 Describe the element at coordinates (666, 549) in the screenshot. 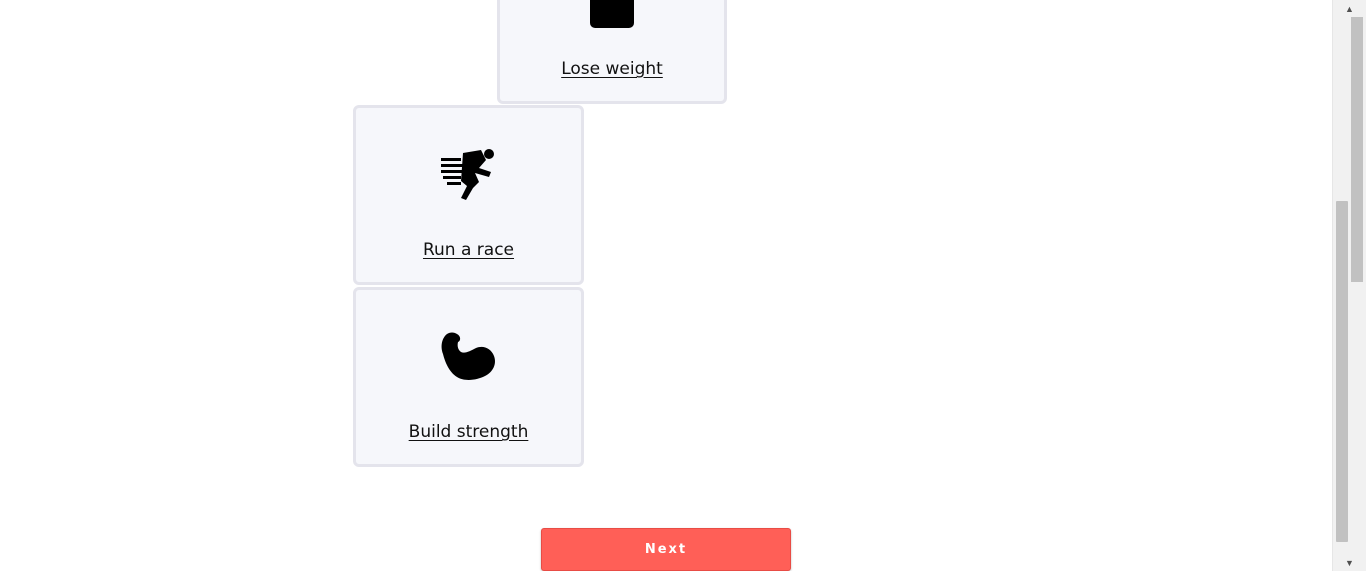

I see `next-button: Next` at that location.